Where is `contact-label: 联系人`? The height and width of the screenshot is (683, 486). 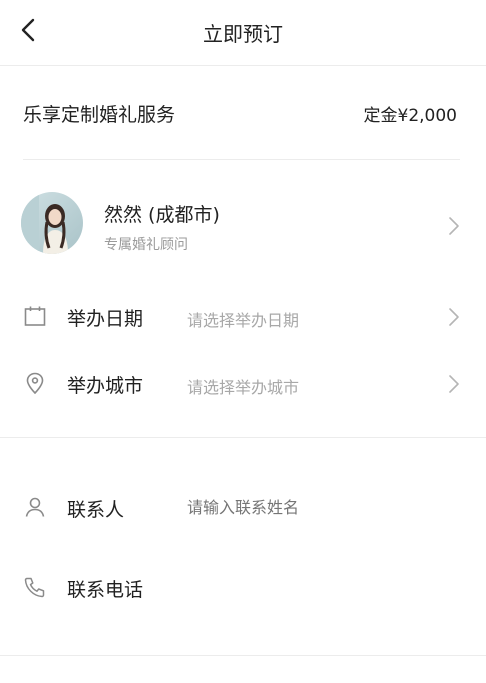
contact-label: 联系人 is located at coordinates (96, 510).